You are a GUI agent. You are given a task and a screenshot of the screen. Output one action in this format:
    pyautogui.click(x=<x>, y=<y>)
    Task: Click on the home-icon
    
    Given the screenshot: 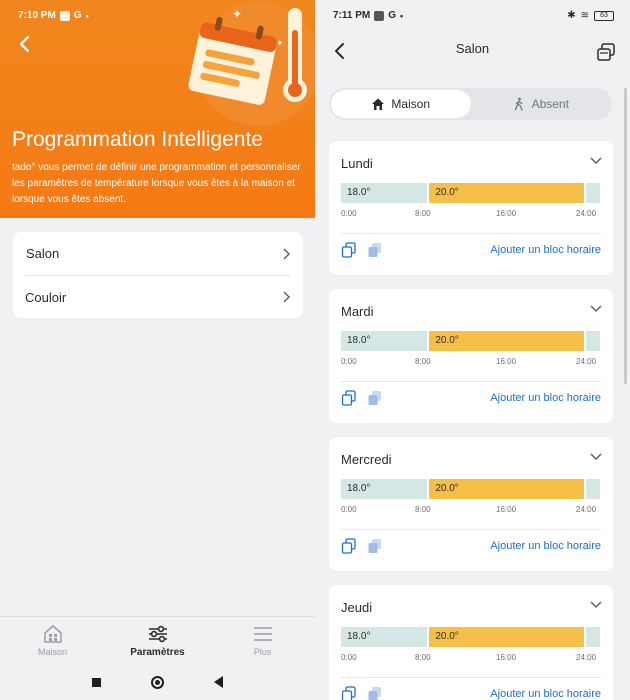 What is the action you would take?
    pyautogui.click(x=378, y=104)
    